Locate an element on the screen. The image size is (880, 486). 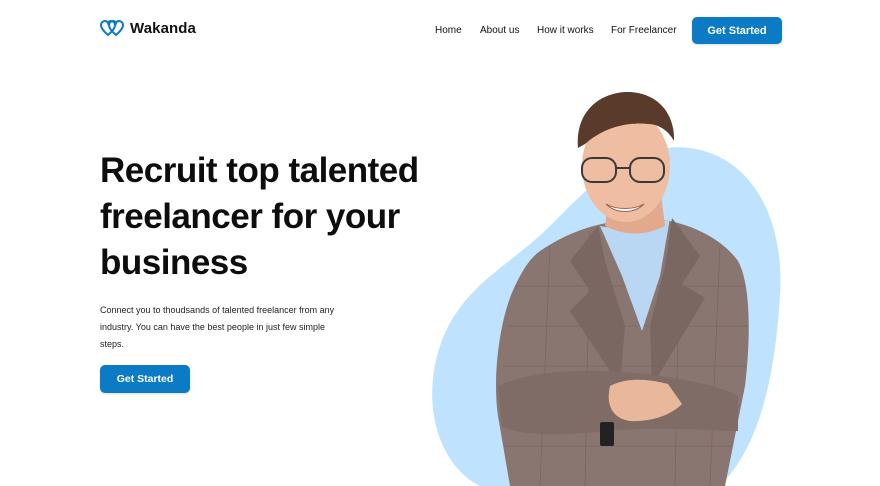
nav-link-for-freelancer: For Freelancer is located at coordinates (644, 30).